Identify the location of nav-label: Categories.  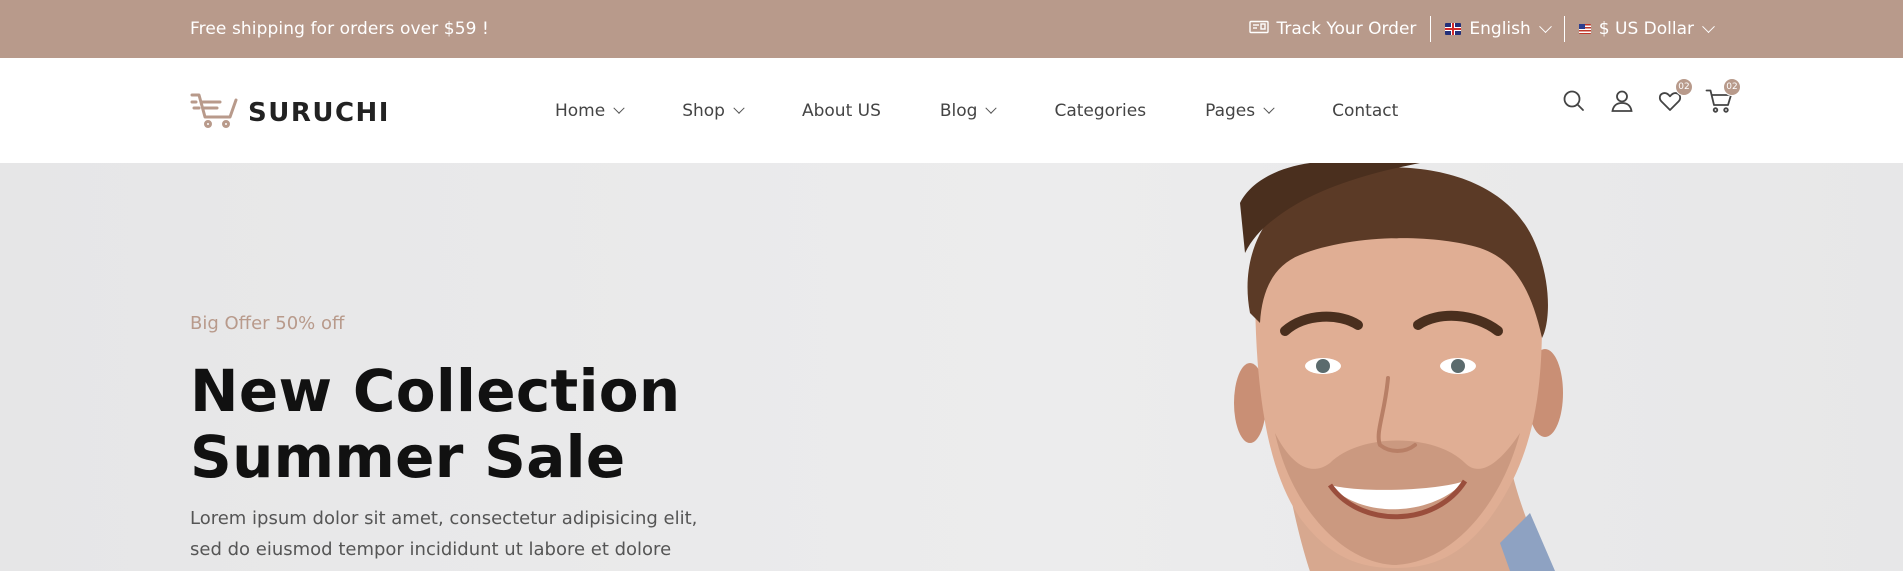
(1100, 110).